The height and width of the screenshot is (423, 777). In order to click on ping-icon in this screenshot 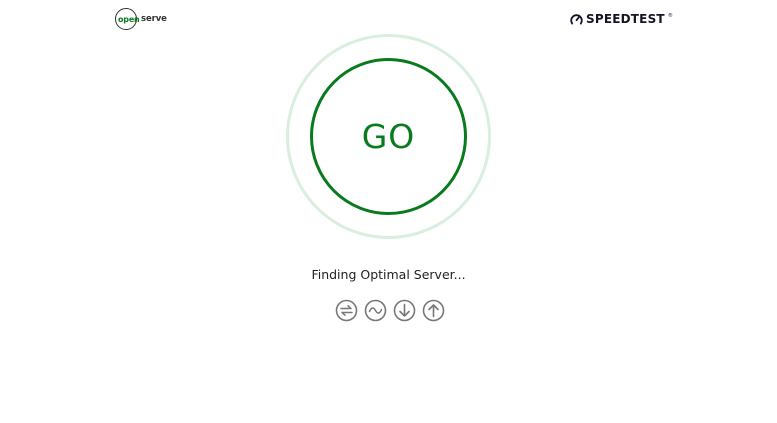, I will do `click(346, 310)`.